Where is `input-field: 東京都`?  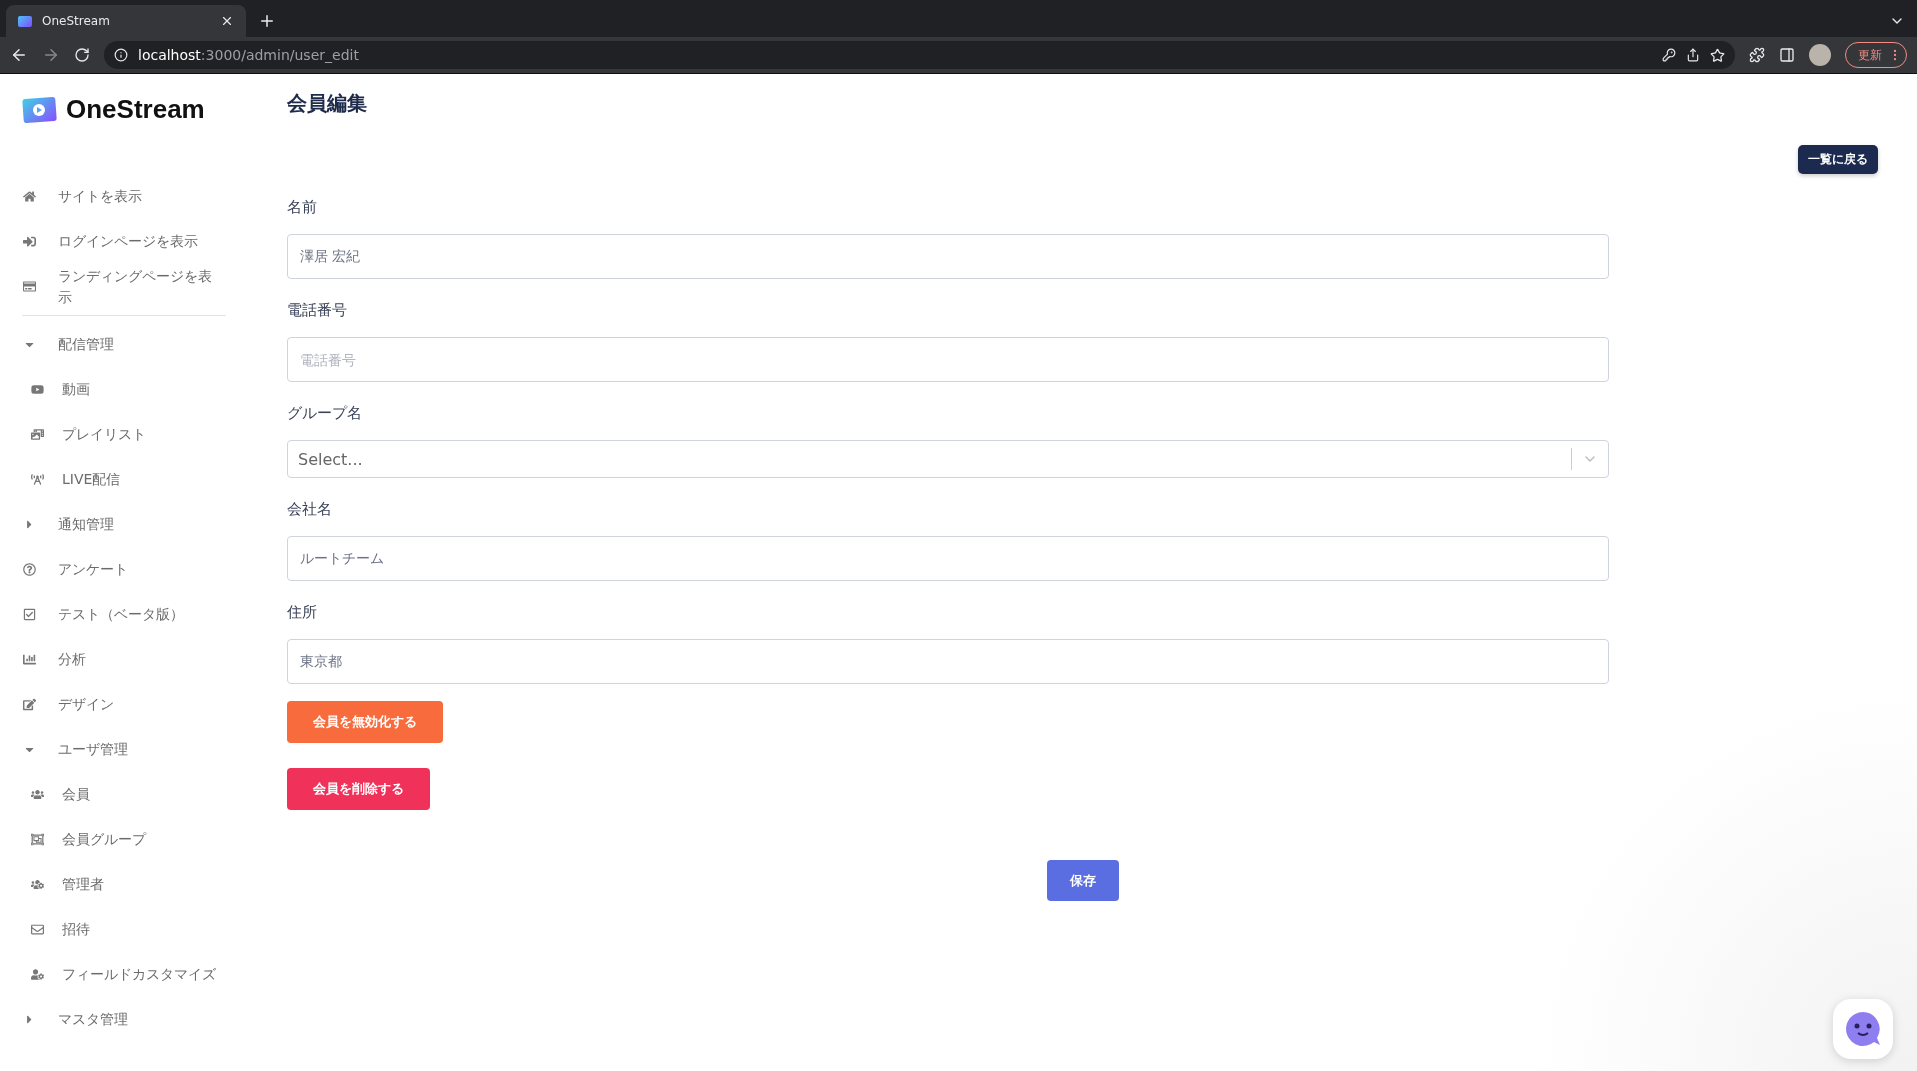
input-field: 東京都 is located at coordinates (948, 661).